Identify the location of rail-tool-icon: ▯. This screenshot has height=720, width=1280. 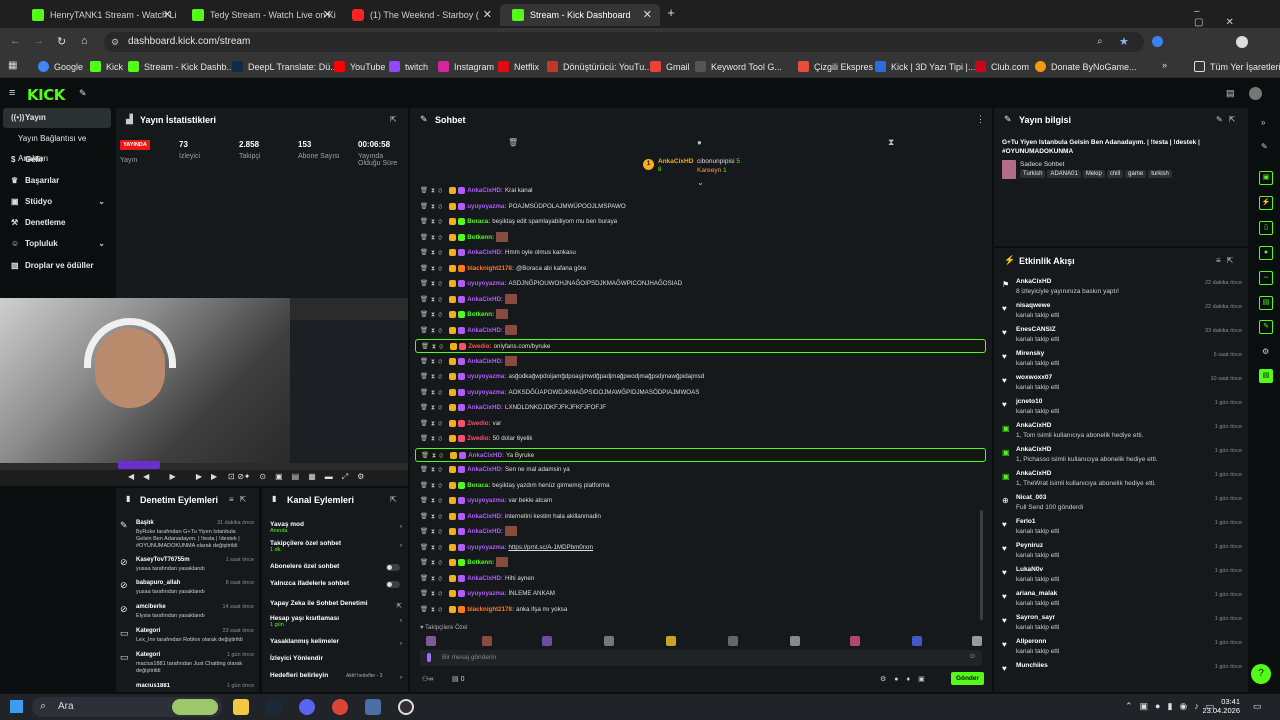
(1266, 228).